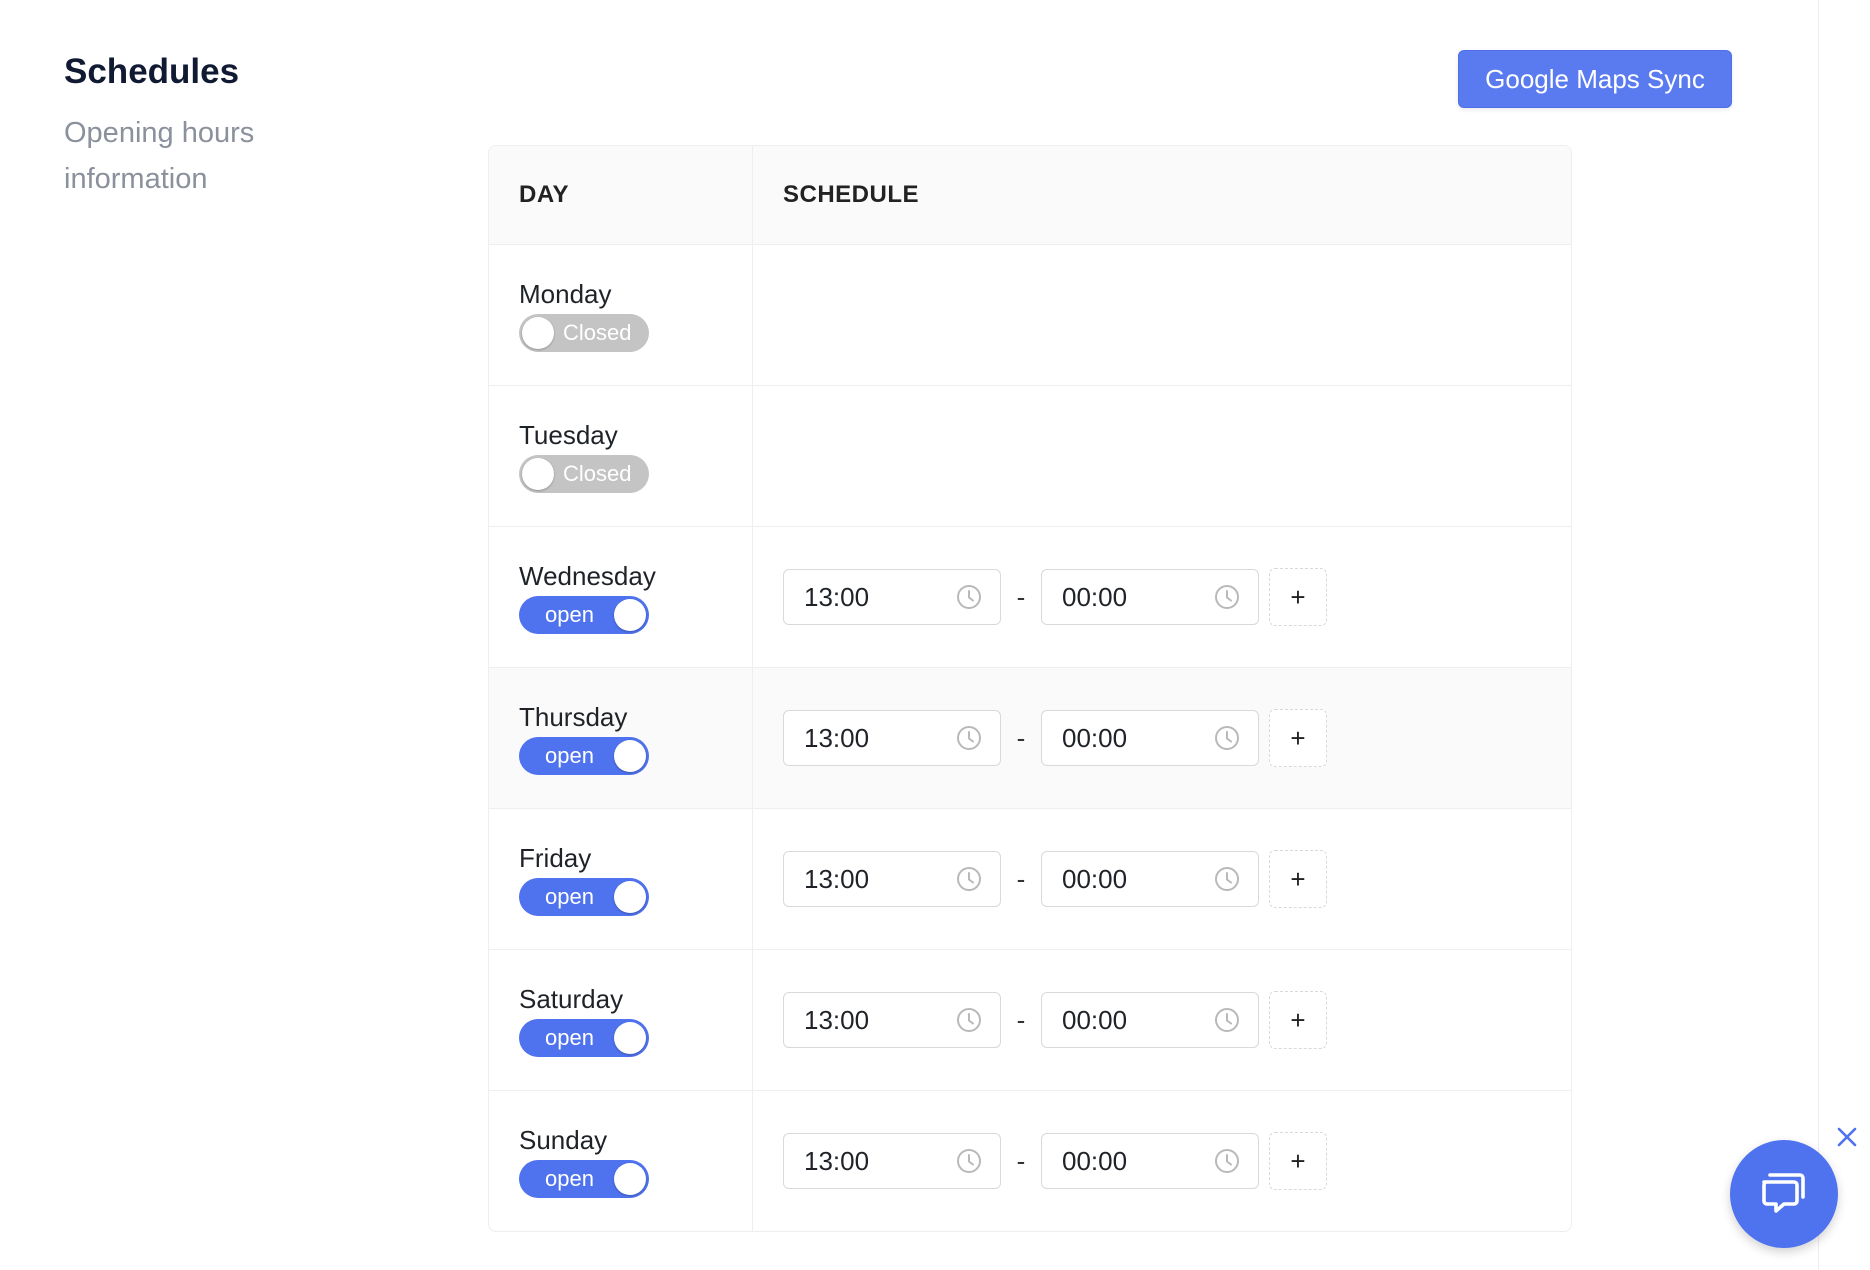 The height and width of the screenshot is (1270, 1870). I want to click on table-row: Thursday open 13:00 - 00:00 +, so click(1030, 738).